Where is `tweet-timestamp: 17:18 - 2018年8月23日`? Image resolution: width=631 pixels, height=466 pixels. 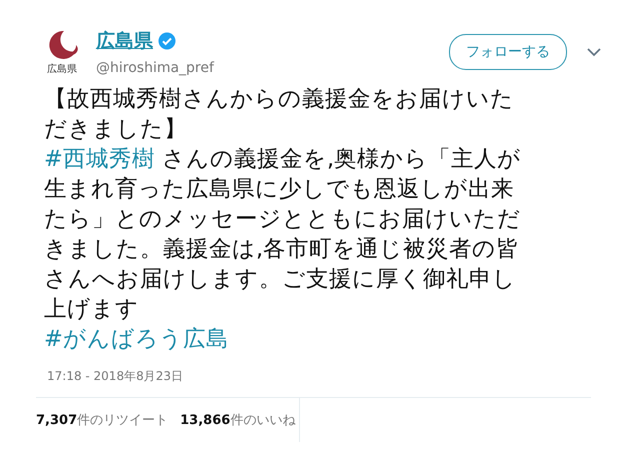 tweet-timestamp: 17:18 - 2018年8月23日 is located at coordinates (115, 376).